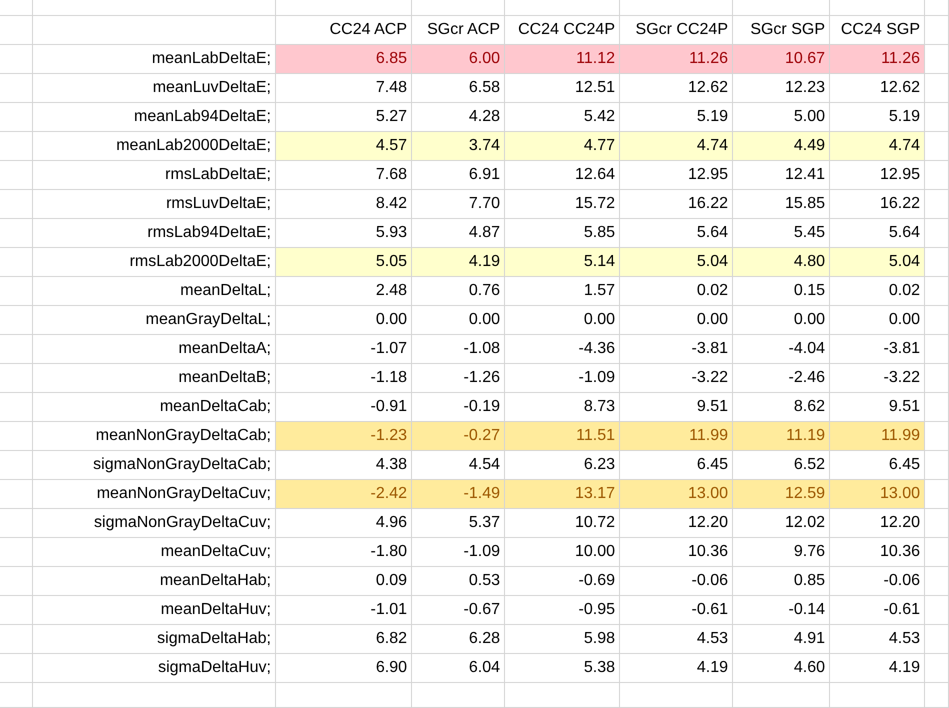 The width and height of the screenshot is (949, 708). What do you see at coordinates (595, 436) in the screenshot?
I see `table-cell: 11.51` at bounding box center [595, 436].